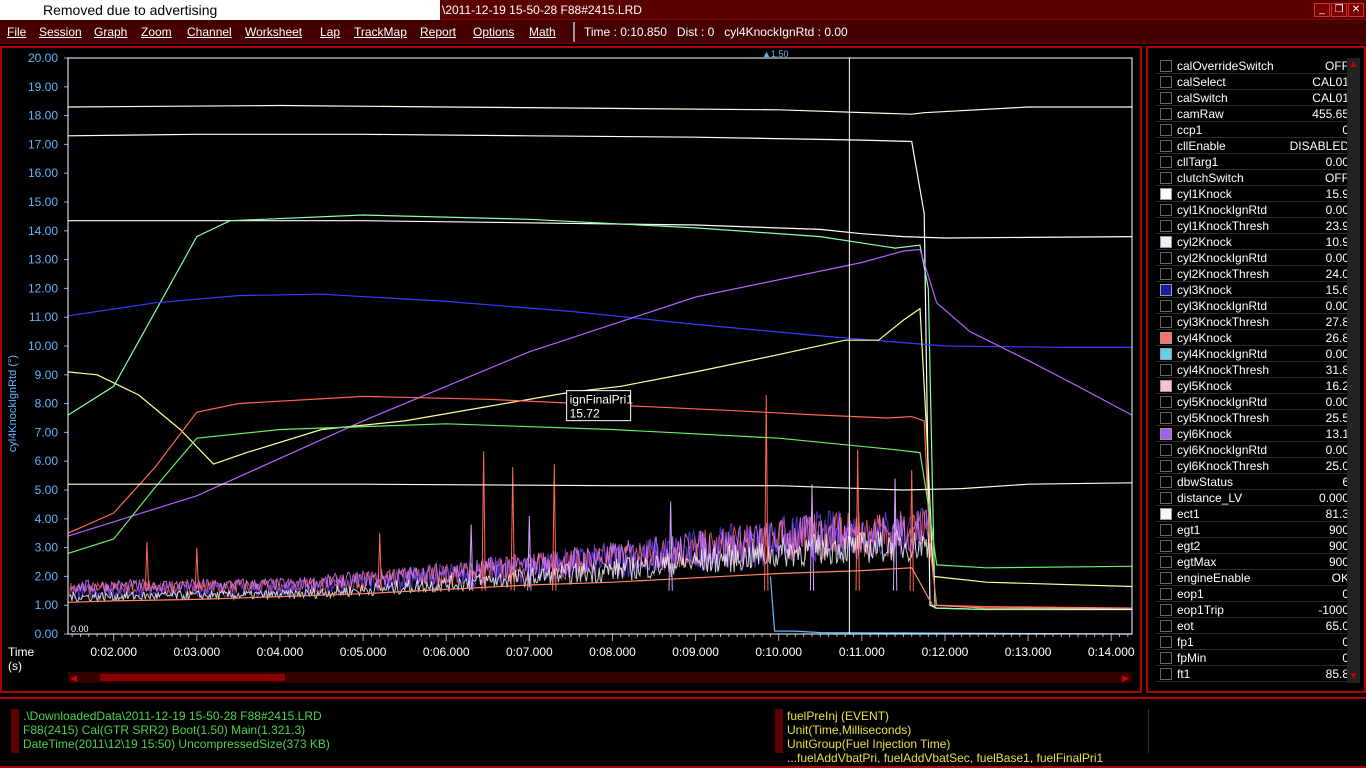 The height and width of the screenshot is (768, 1366). What do you see at coordinates (1253, 370) in the screenshot?
I see `channel-row-cyl4KnockThresh: cyl4KnockThresh 31.8` at bounding box center [1253, 370].